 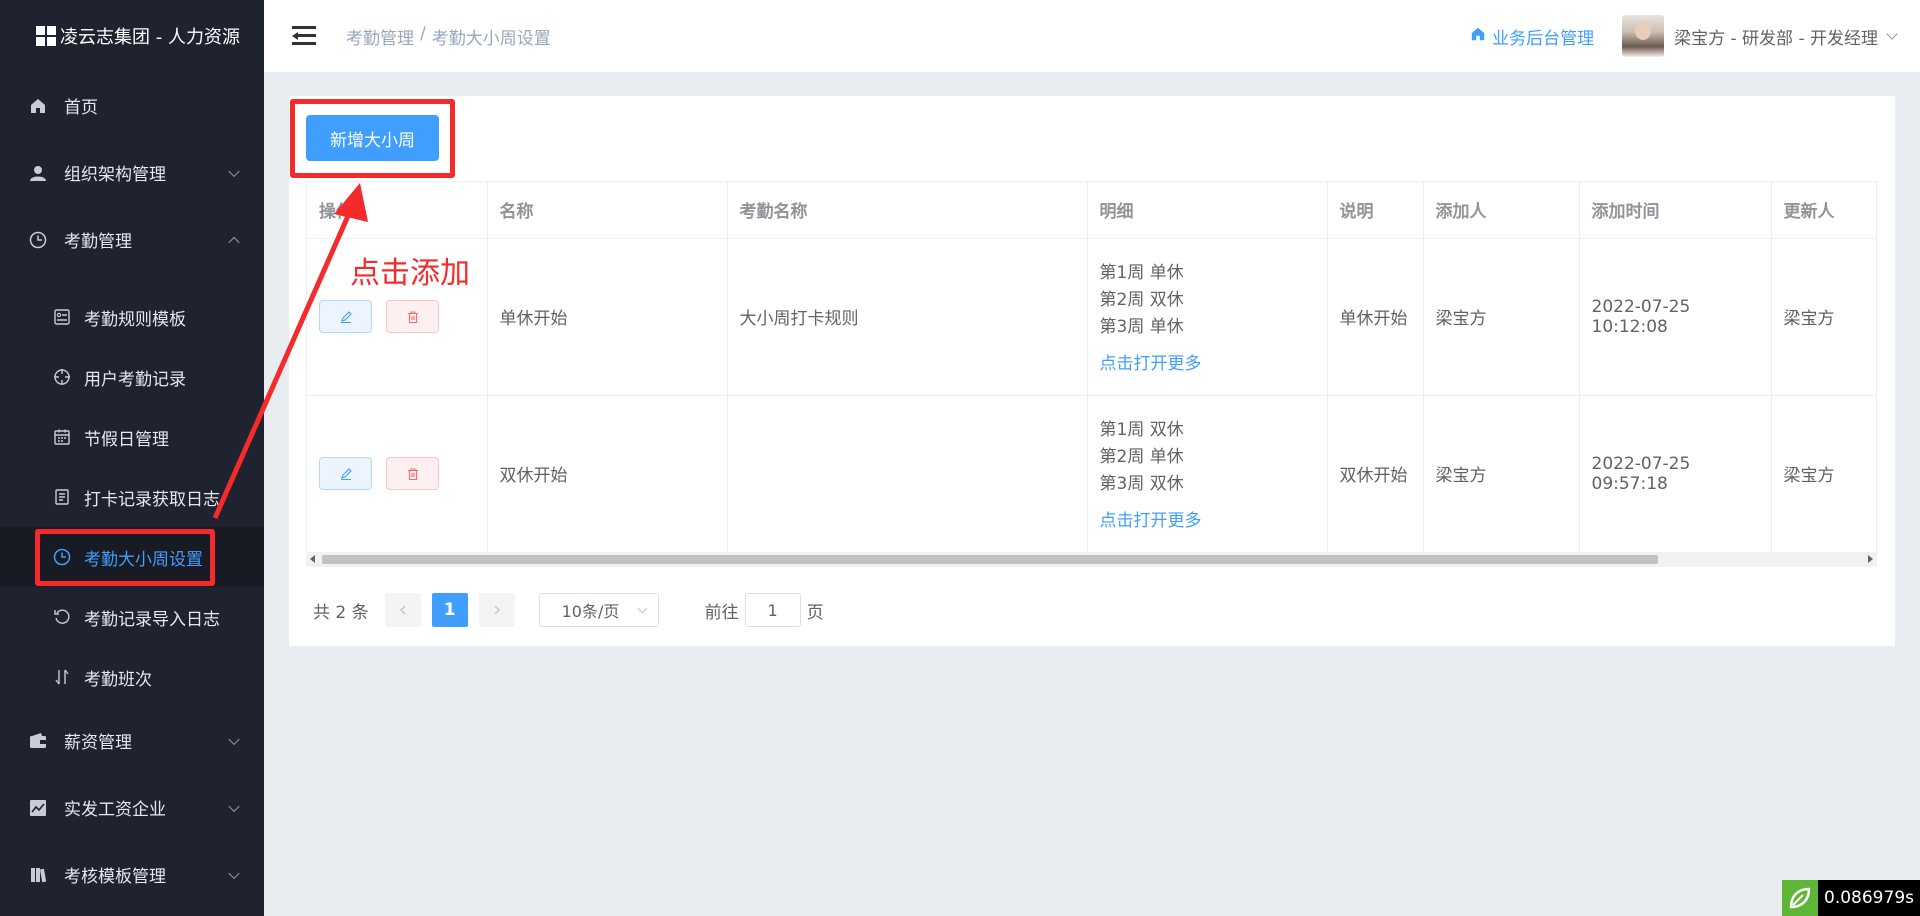 What do you see at coordinates (126, 439) in the screenshot?
I see `sidebar-subitem-label: 节假日管理` at bounding box center [126, 439].